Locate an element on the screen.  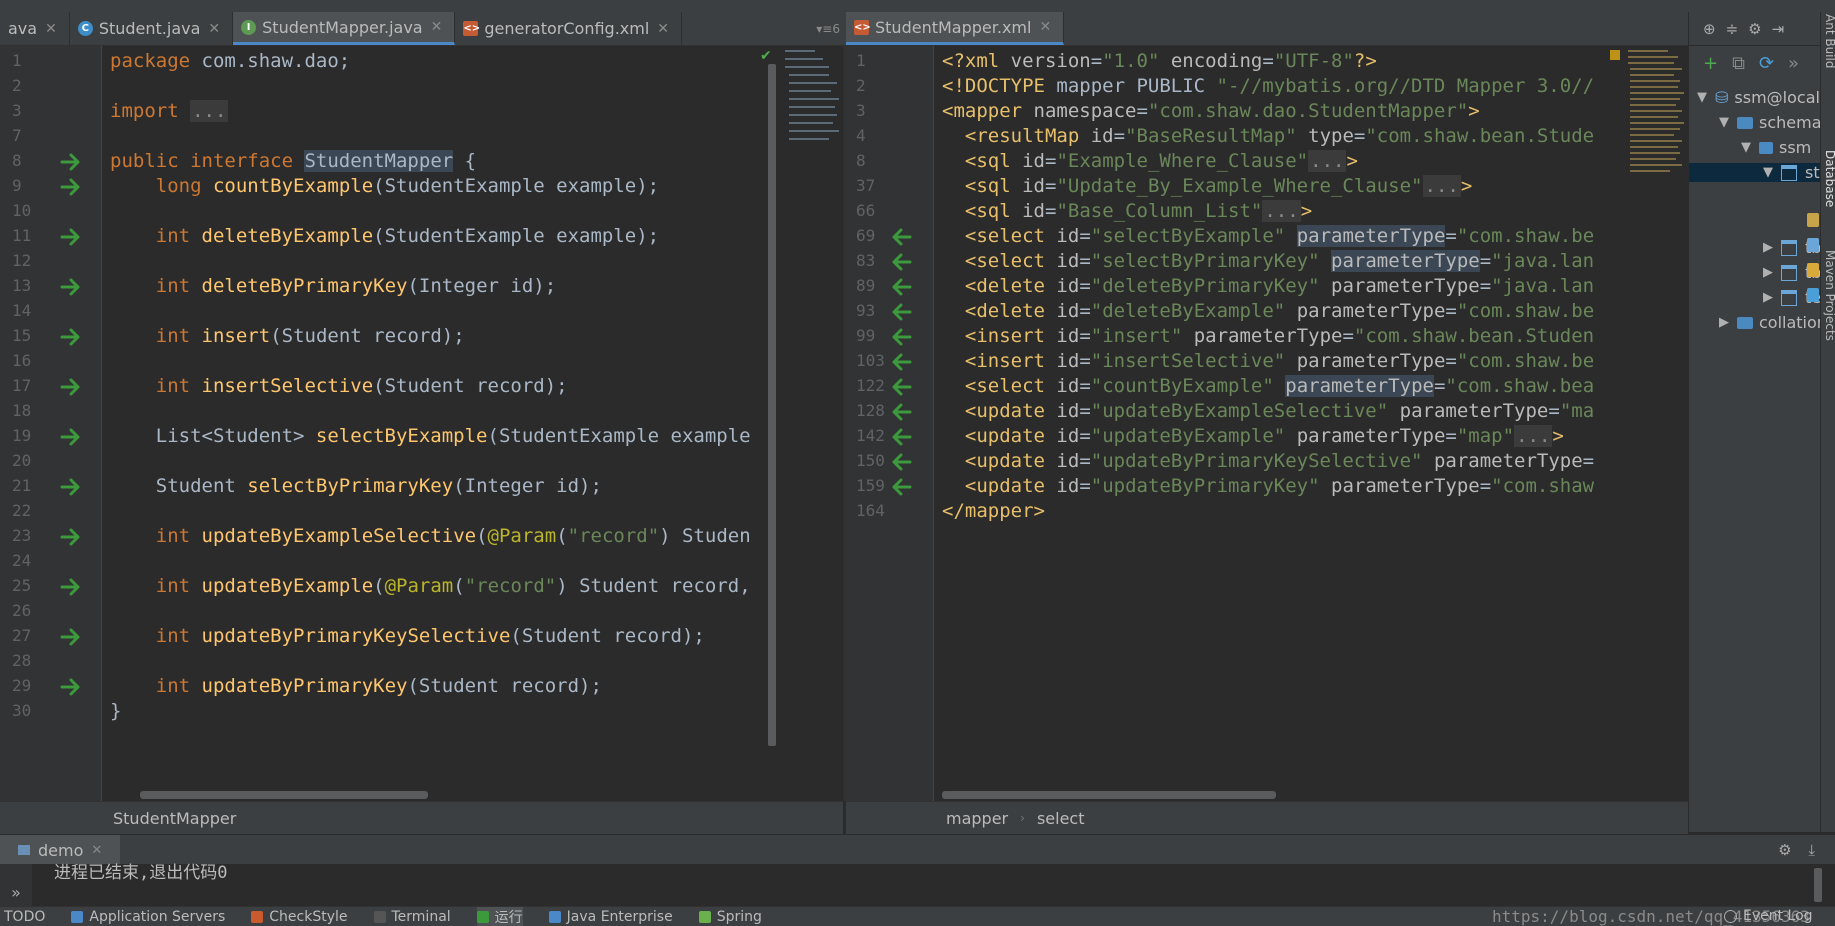
globe-icon: ⊕ is located at coordinates (1709, 29).